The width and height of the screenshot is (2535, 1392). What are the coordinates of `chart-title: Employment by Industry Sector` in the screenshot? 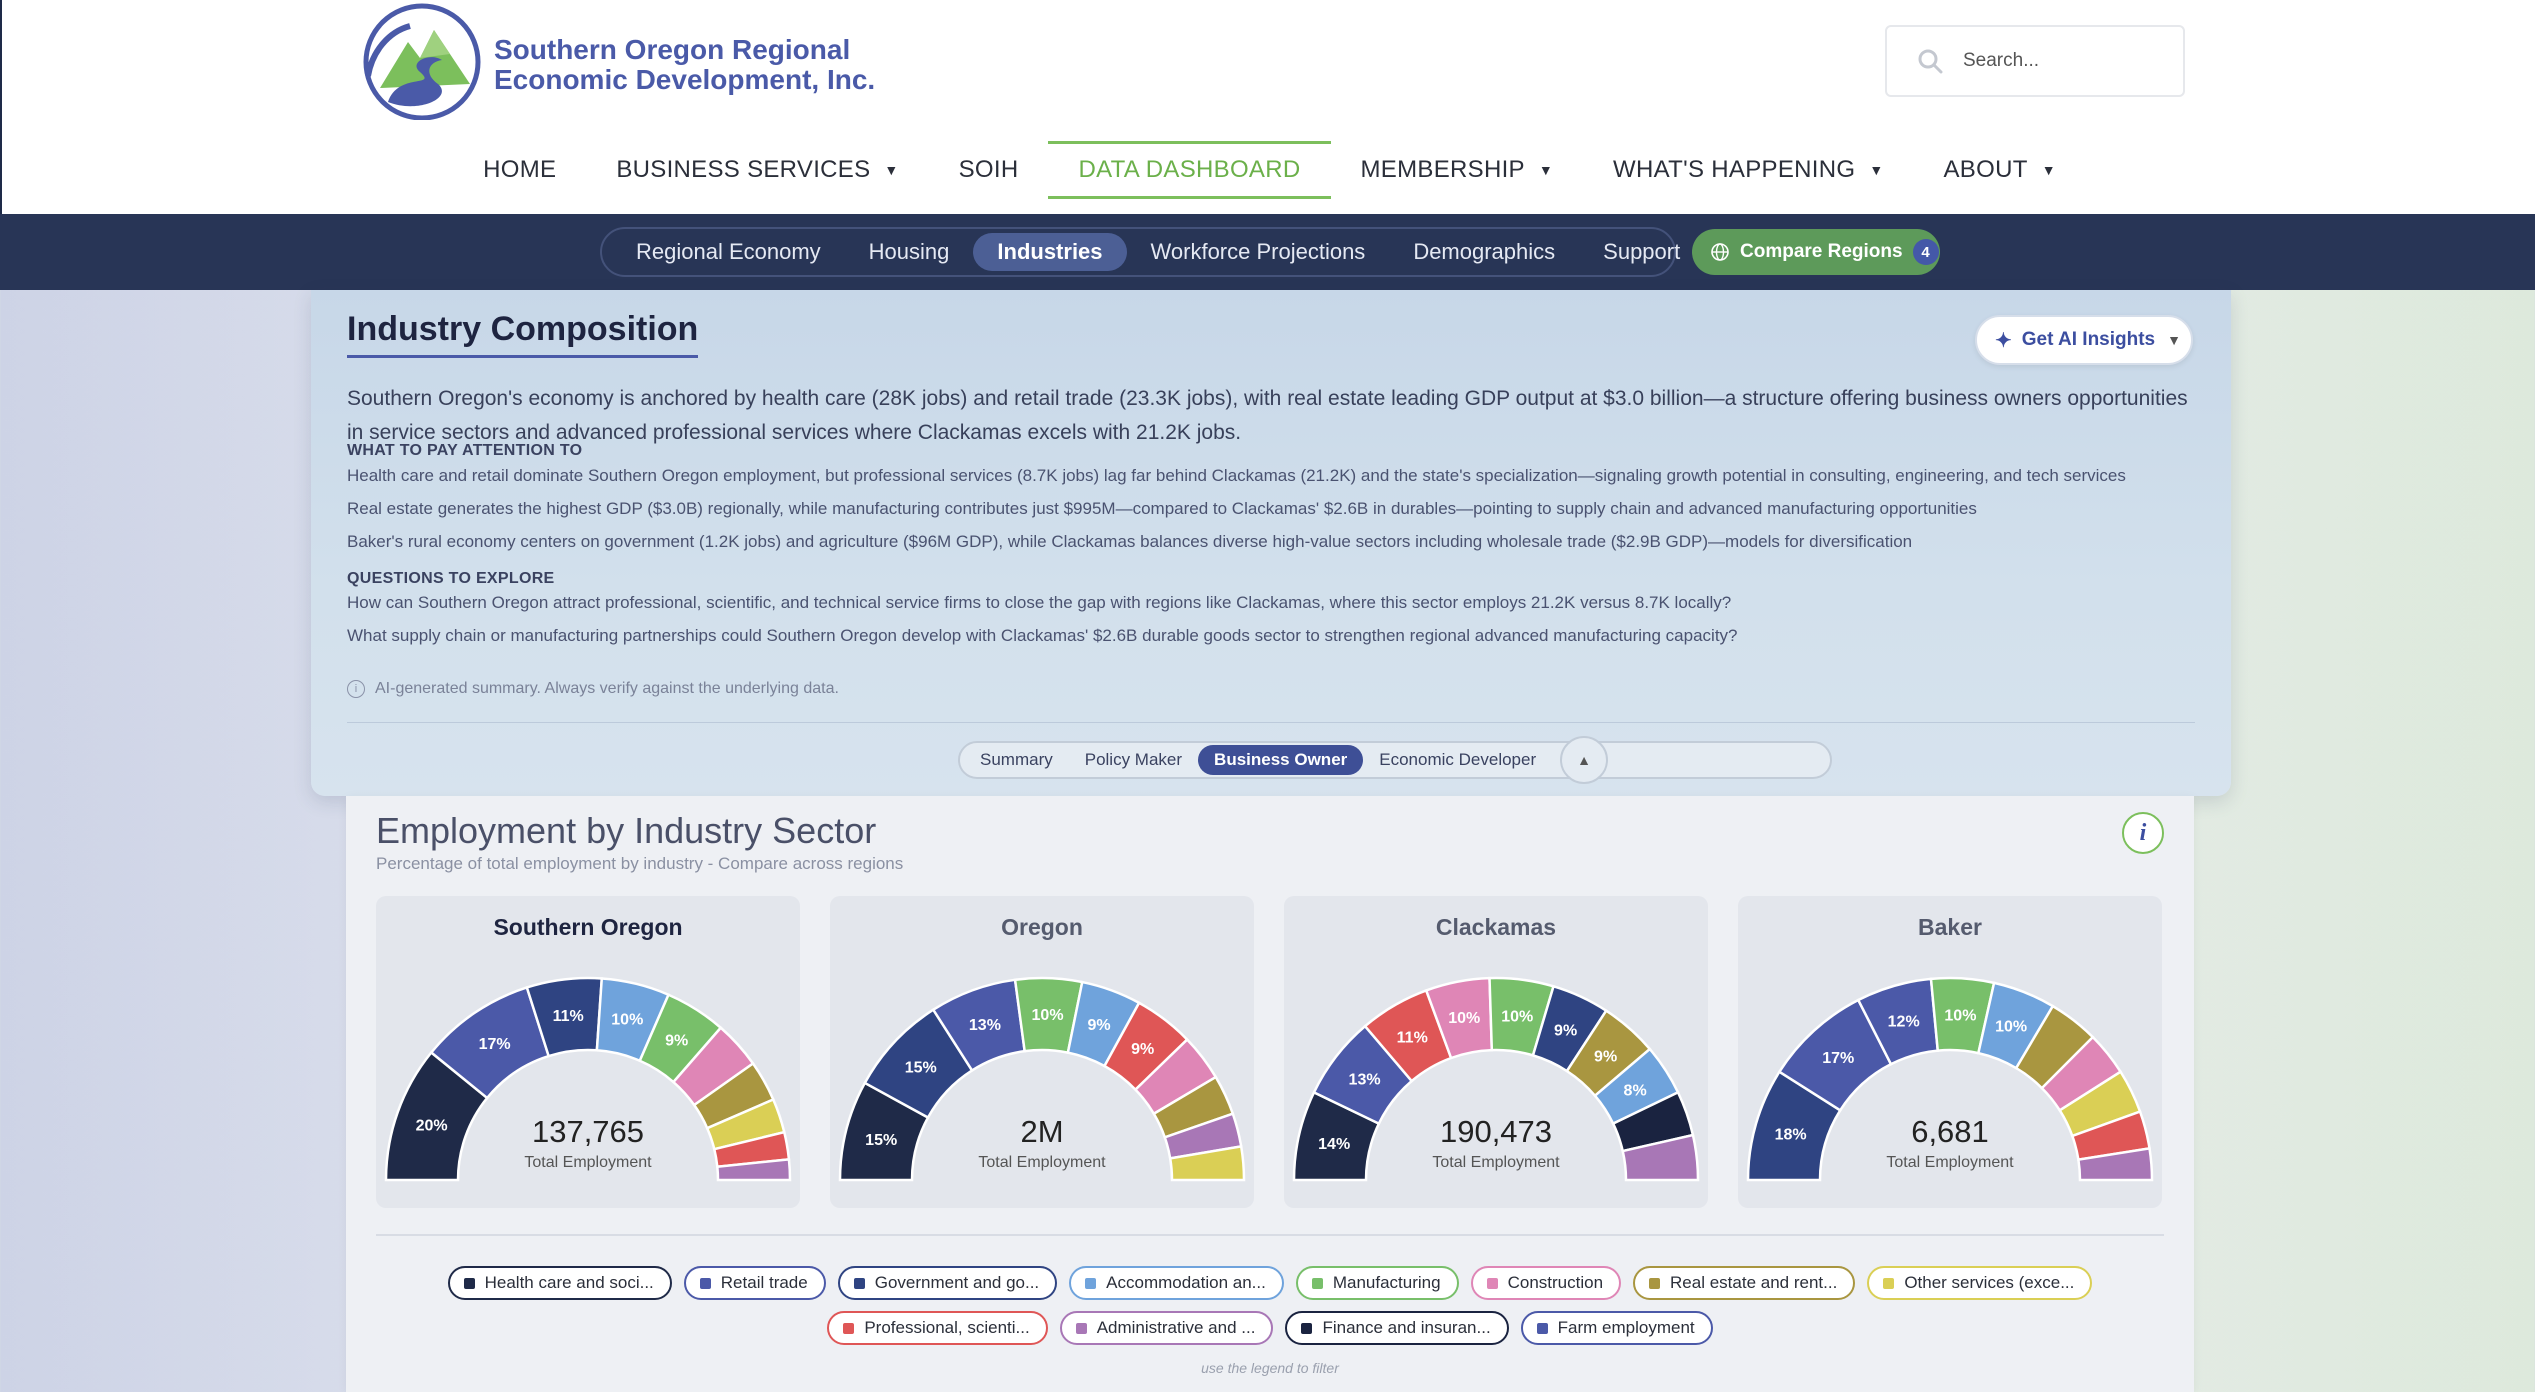 It's located at (626, 830).